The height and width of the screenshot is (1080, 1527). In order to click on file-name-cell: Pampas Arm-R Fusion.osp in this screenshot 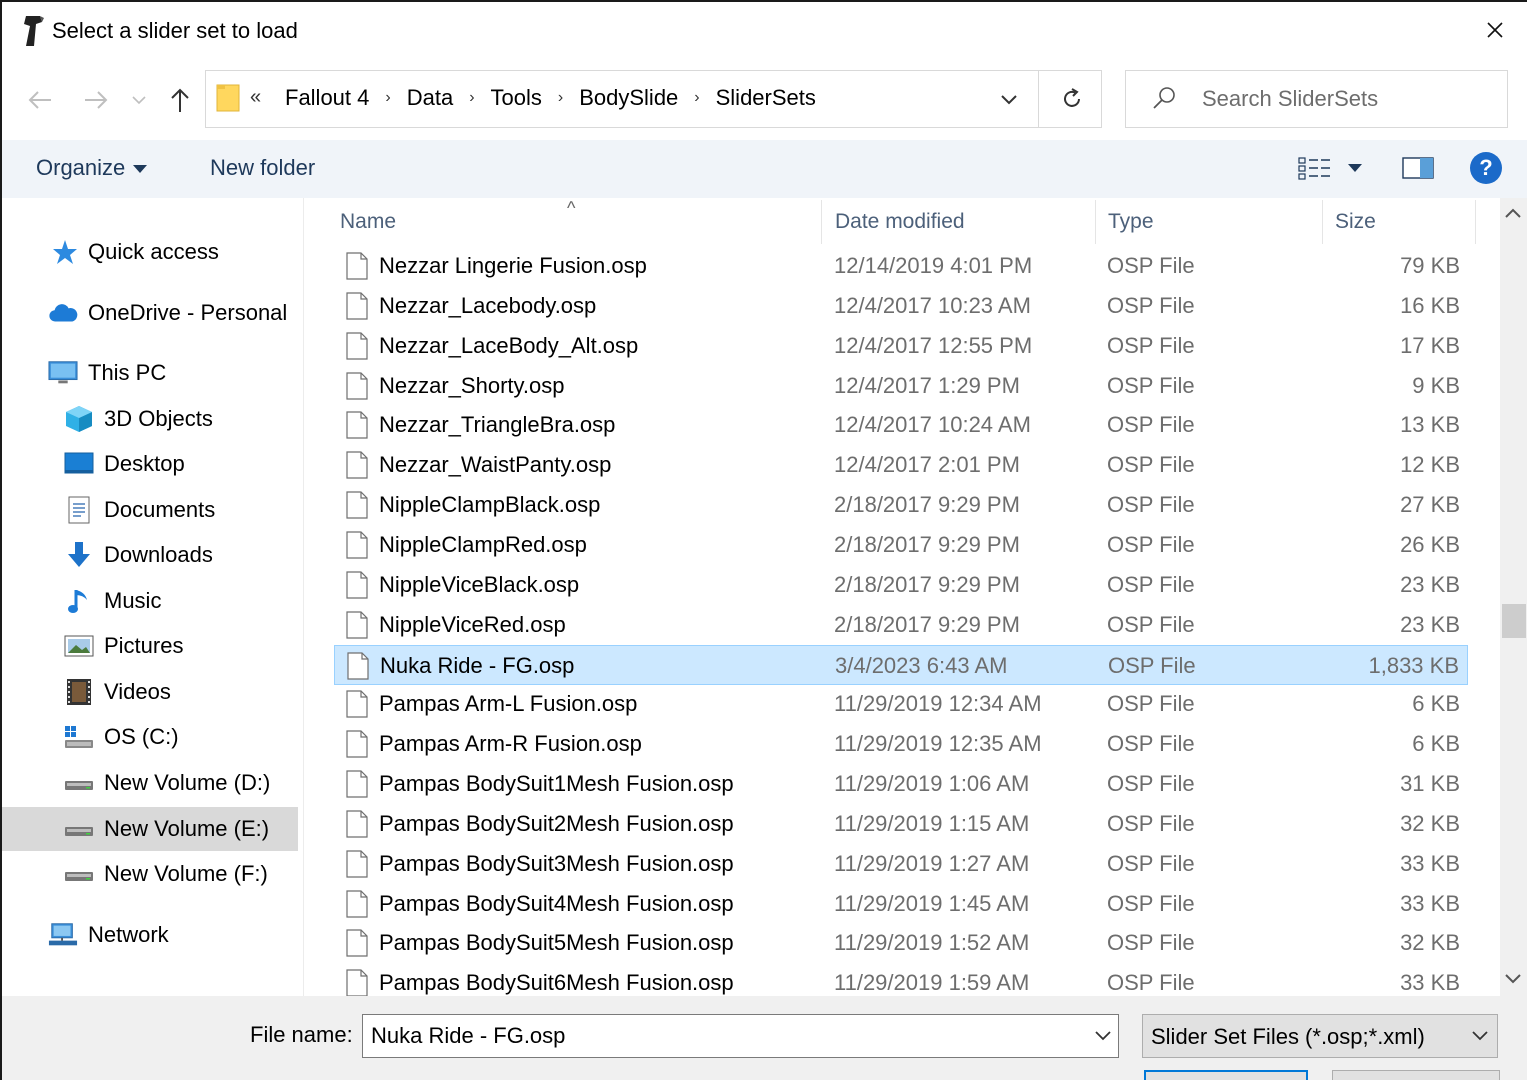, I will do `click(510, 744)`.